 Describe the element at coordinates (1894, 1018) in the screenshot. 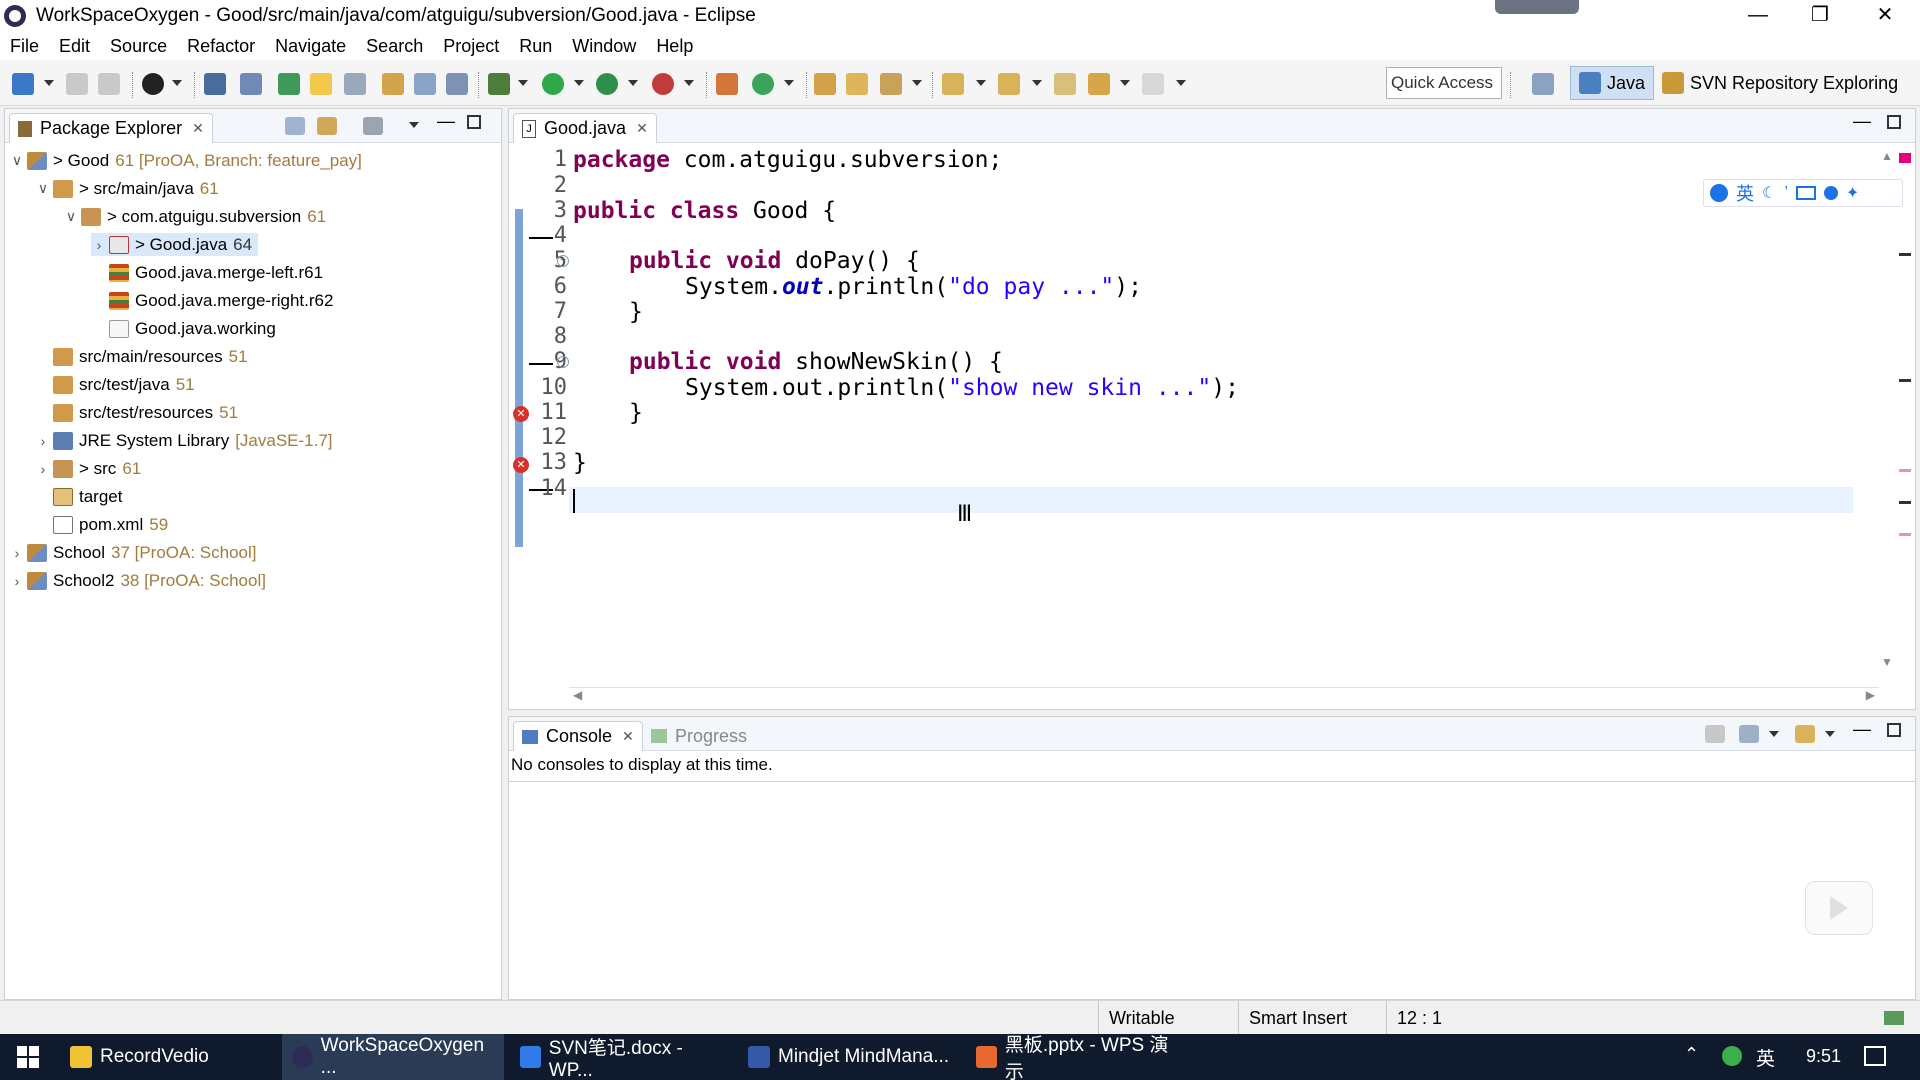

I see `heap-status-icon` at that location.